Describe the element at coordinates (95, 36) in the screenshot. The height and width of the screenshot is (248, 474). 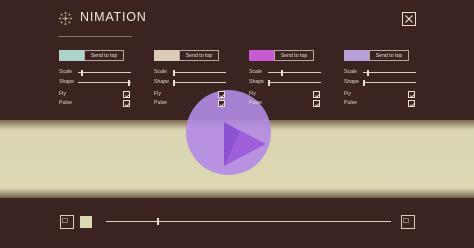
I see `title-divider` at that location.